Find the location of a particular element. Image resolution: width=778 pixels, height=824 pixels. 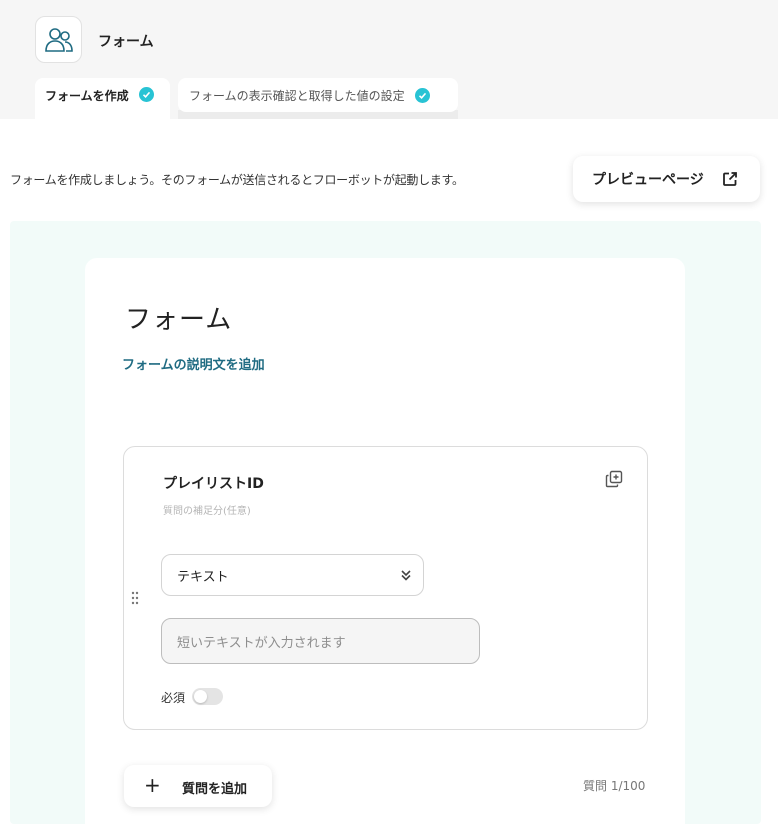

preview-page-button: プレビューページ is located at coordinates (666, 179).